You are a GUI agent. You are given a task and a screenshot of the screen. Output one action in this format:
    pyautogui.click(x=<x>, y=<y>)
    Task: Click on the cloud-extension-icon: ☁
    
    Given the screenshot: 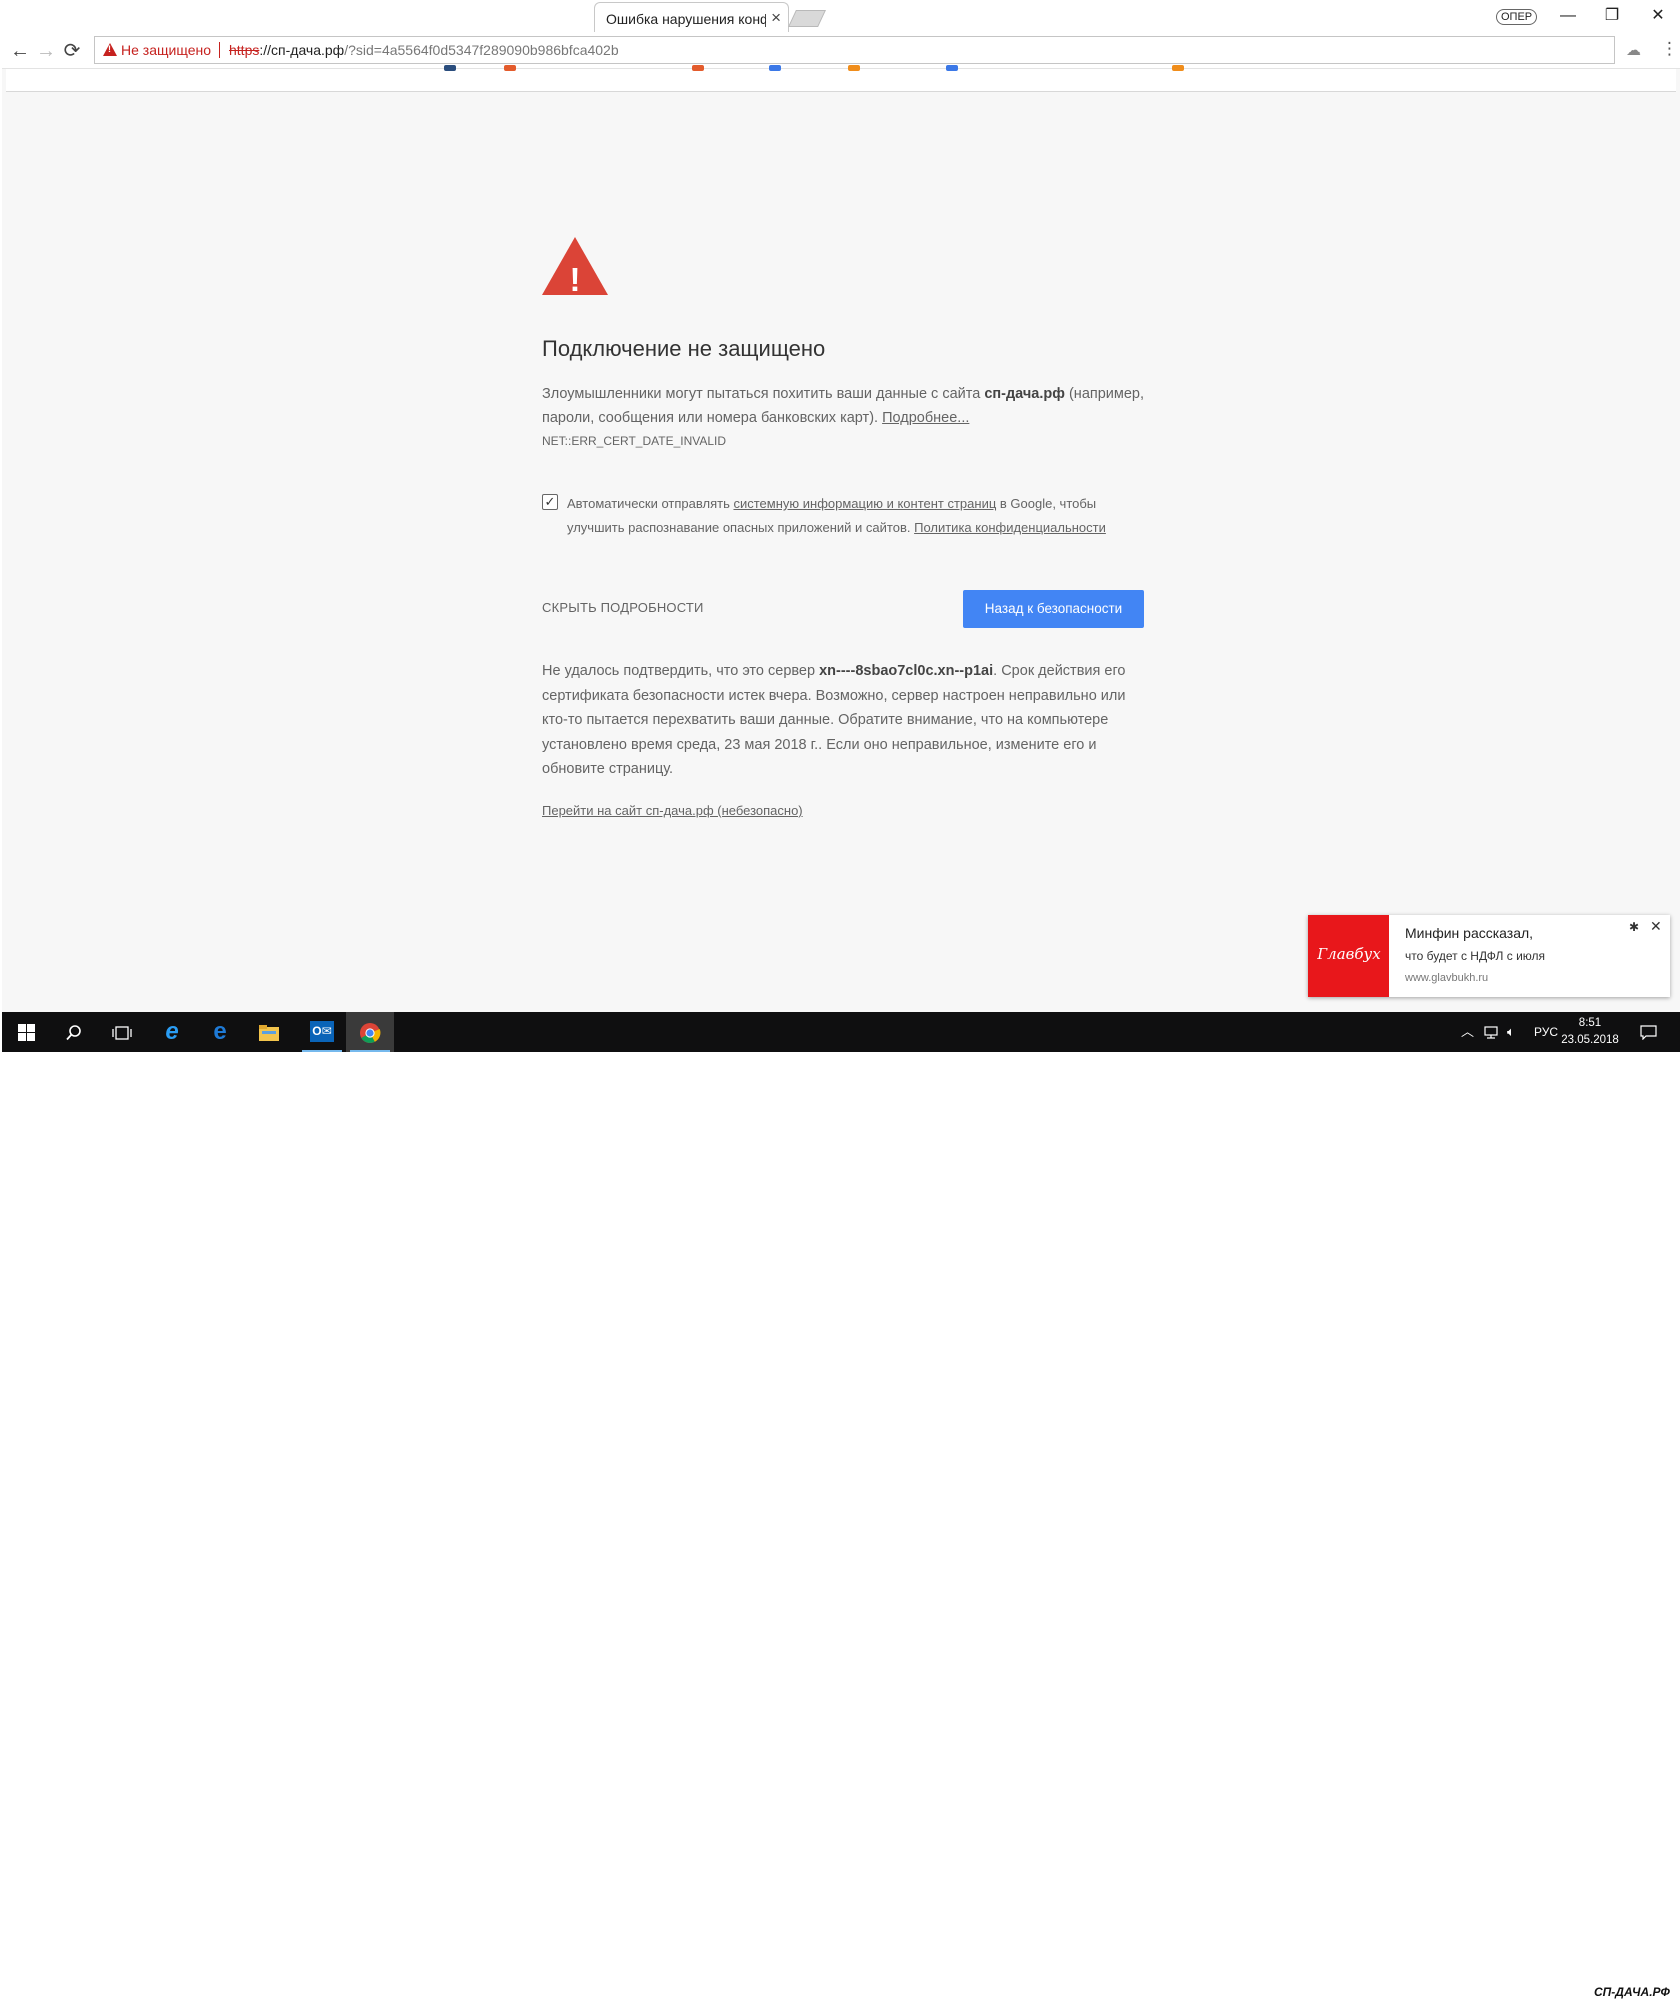 What is the action you would take?
    pyautogui.click(x=1633, y=50)
    